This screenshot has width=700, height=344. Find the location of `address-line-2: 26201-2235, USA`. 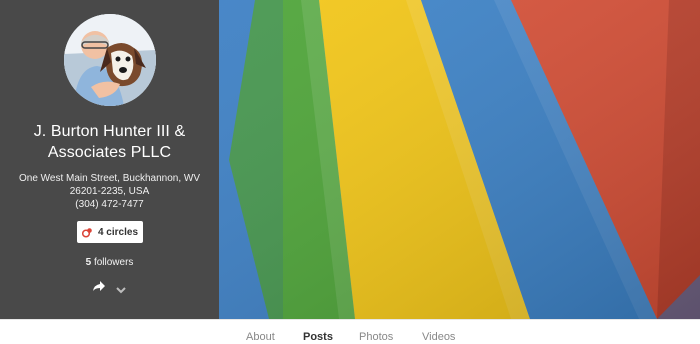

address-line-2: 26201-2235, USA is located at coordinates (109, 191).